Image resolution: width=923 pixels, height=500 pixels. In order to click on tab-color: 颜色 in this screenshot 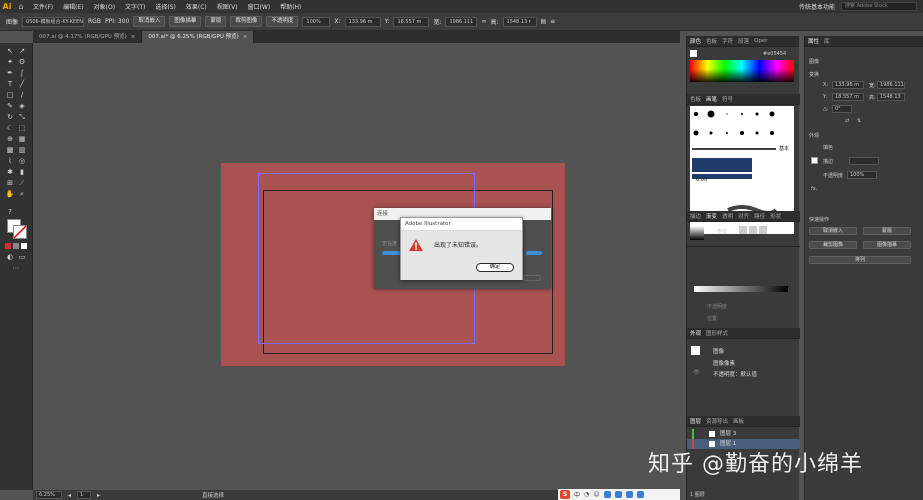, I will do `click(695, 41)`.